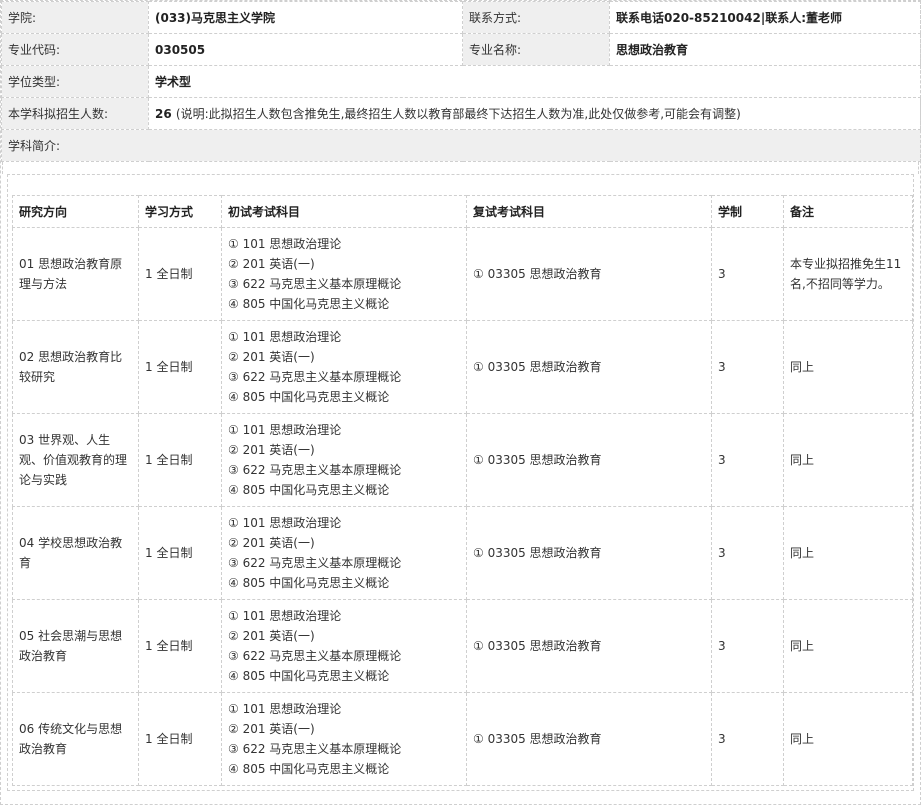 The width and height of the screenshot is (921, 805). What do you see at coordinates (305, 49) in the screenshot?
I see `major-code-value: 030505` at bounding box center [305, 49].